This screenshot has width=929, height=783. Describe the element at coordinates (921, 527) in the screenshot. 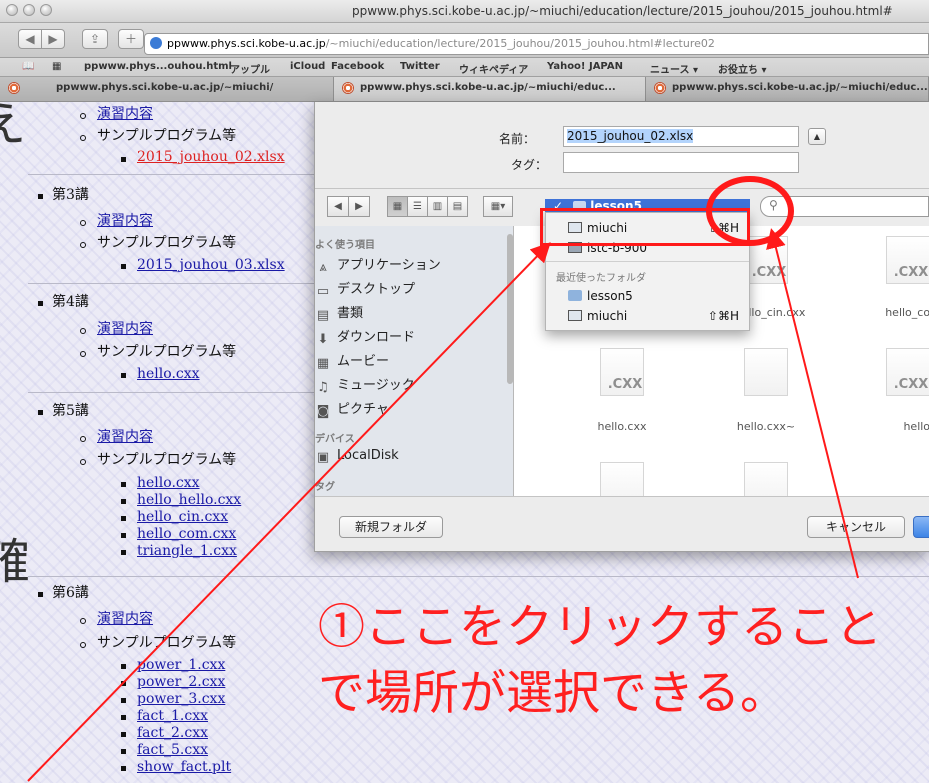

I see `save-button` at that location.